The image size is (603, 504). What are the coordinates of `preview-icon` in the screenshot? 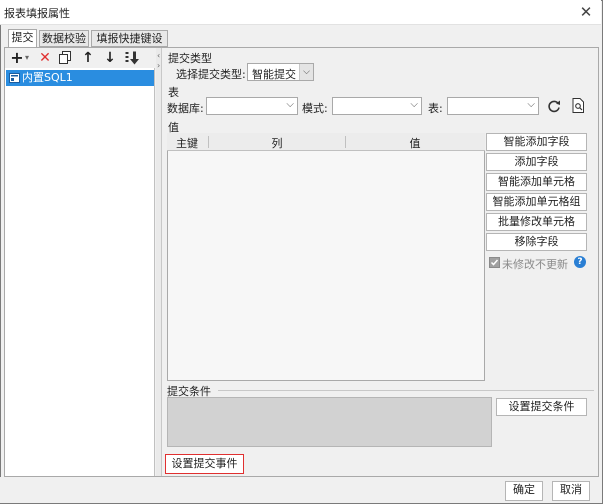 It's located at (578, 106).